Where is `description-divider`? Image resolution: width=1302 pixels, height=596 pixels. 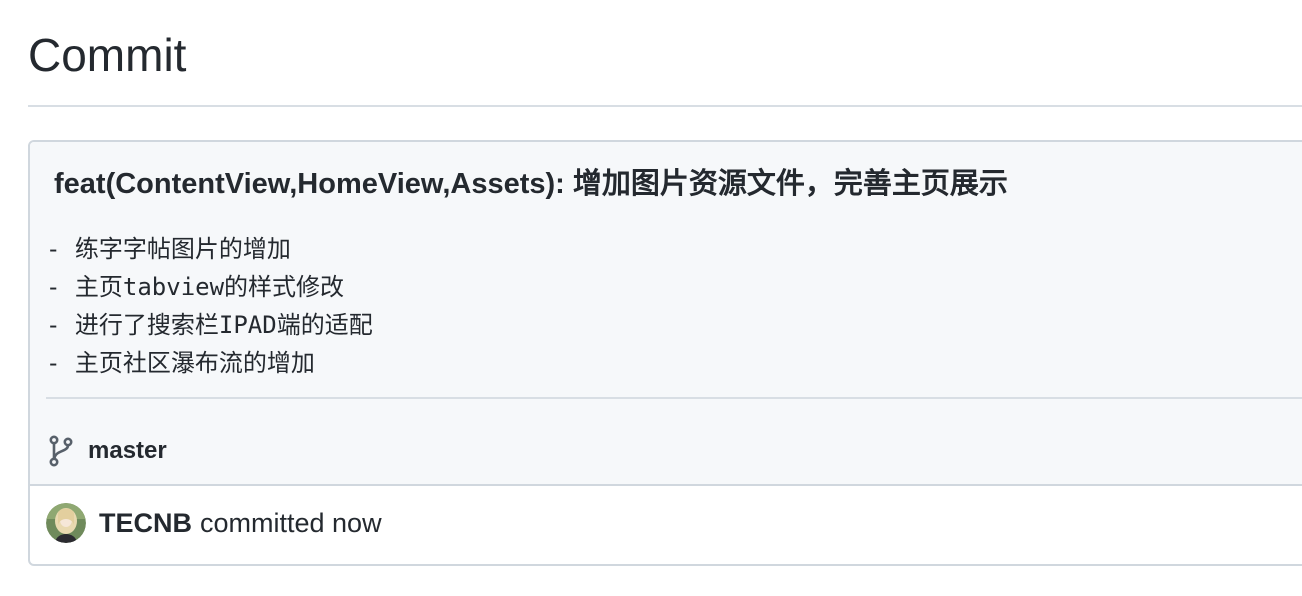
description-divider is located at coordinates (674, 398).